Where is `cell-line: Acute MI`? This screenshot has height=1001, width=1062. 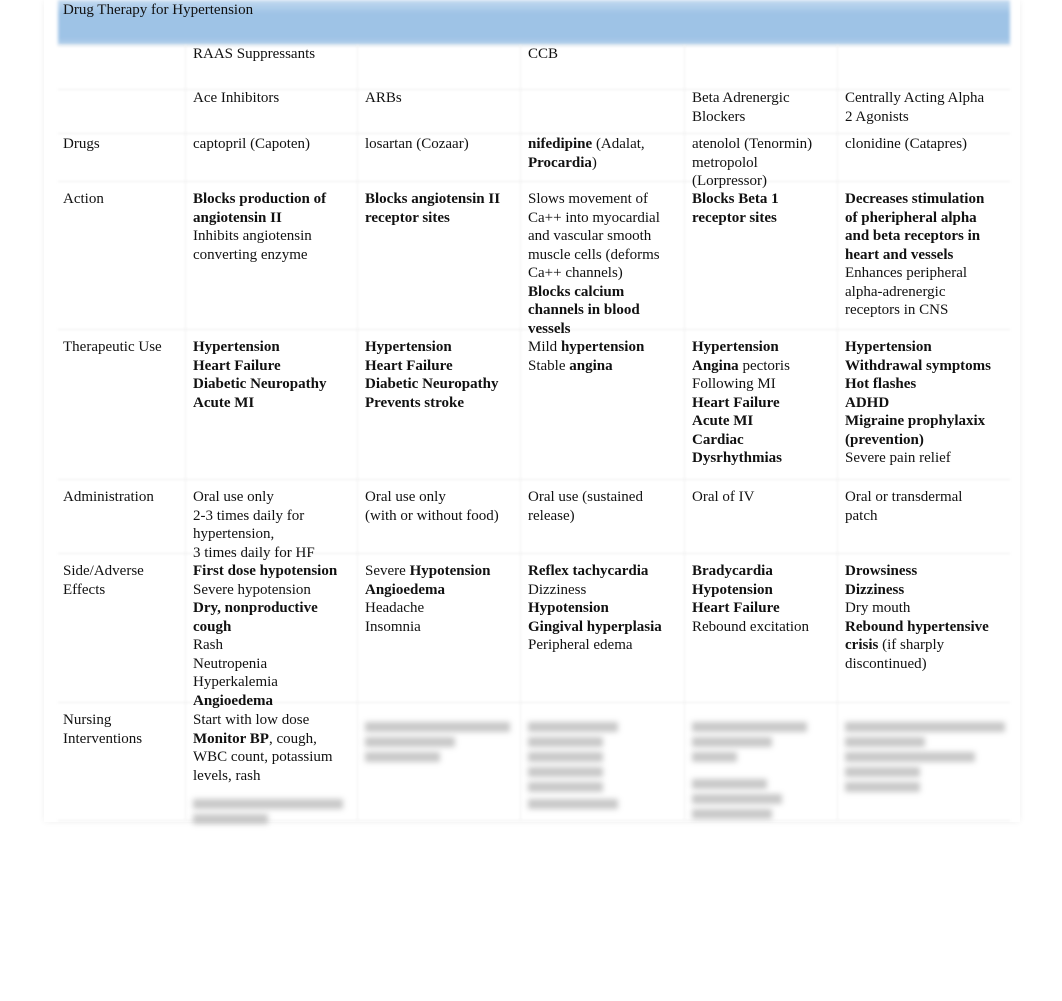
cell-line: Acute MI is located at coordinates (259, 403).